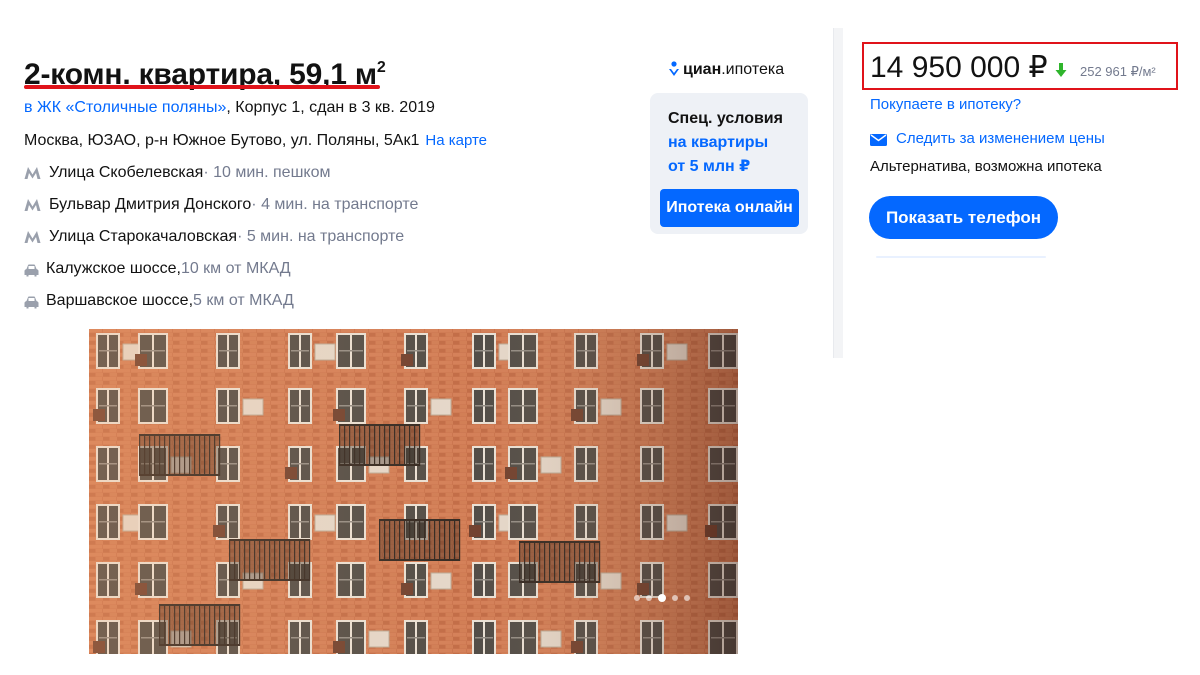 This screenshot has width=1200, height=675. I want to click on metro-station: Бульвар Дмитрия Донского, so click(150, 205).